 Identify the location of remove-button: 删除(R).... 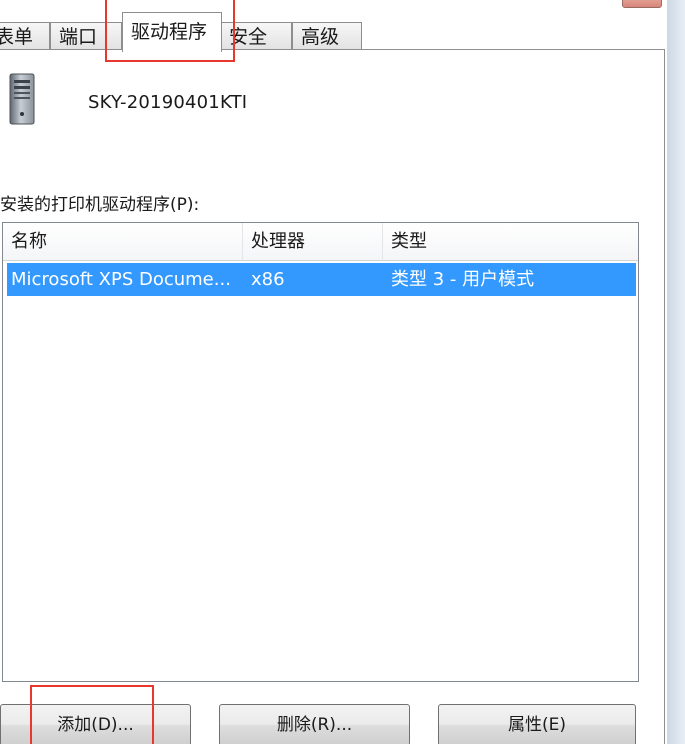
(314, 724).